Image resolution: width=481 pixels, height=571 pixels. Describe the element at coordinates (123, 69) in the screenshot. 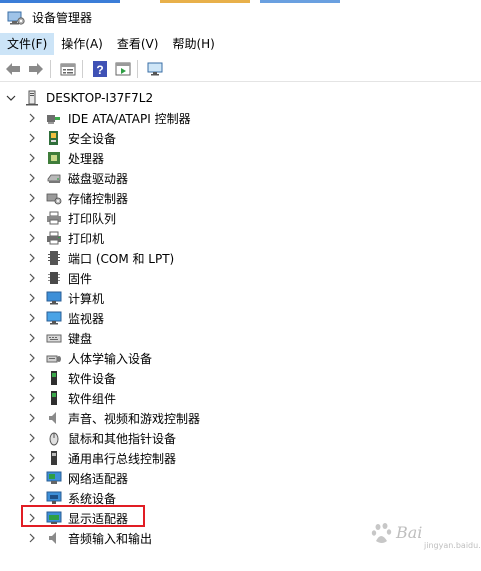

I see `run-button` at that location.